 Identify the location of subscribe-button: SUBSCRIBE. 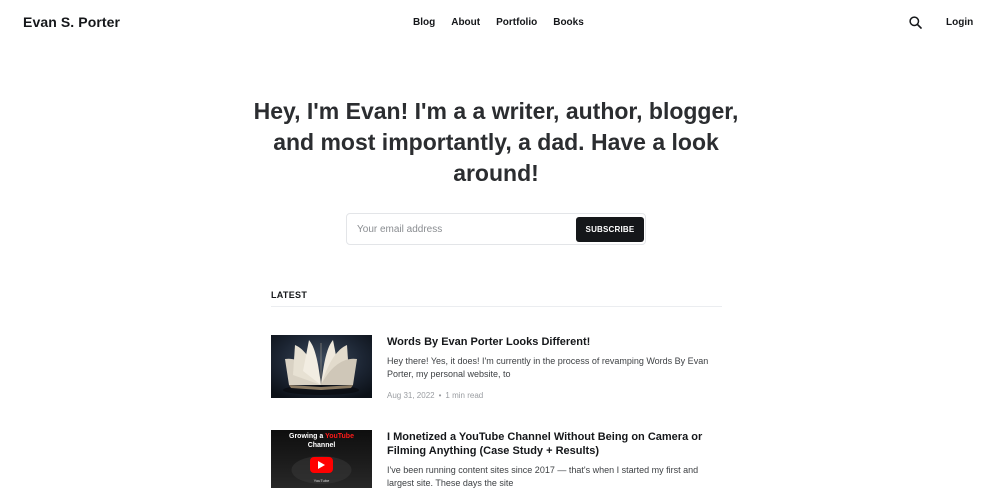
(610, 229).